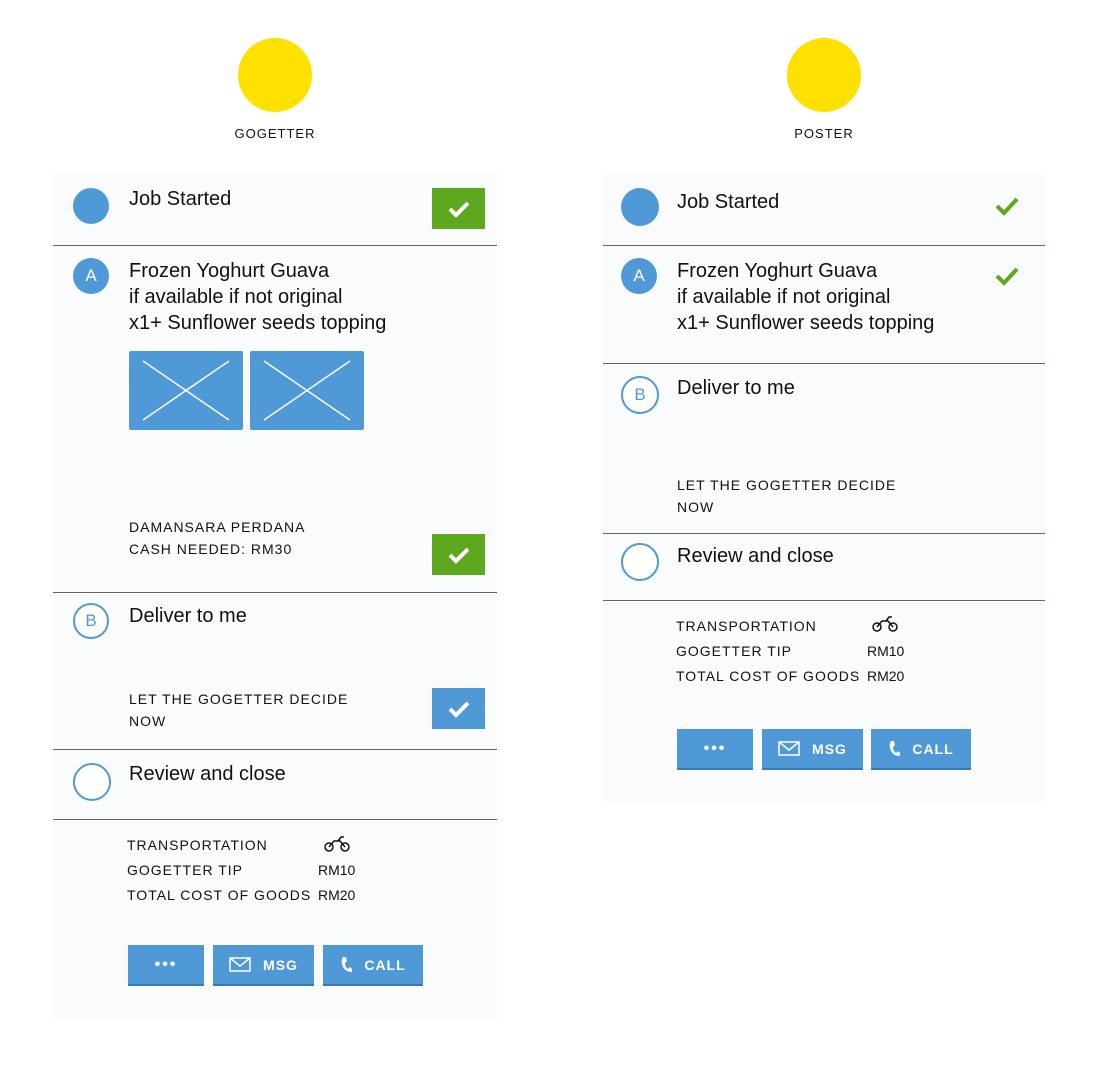 The image size is (1098, 1076). What do you see at coordinates (824, 75) in the screenshot?
I see `poster-avatar` at bounding box center [824, 75].